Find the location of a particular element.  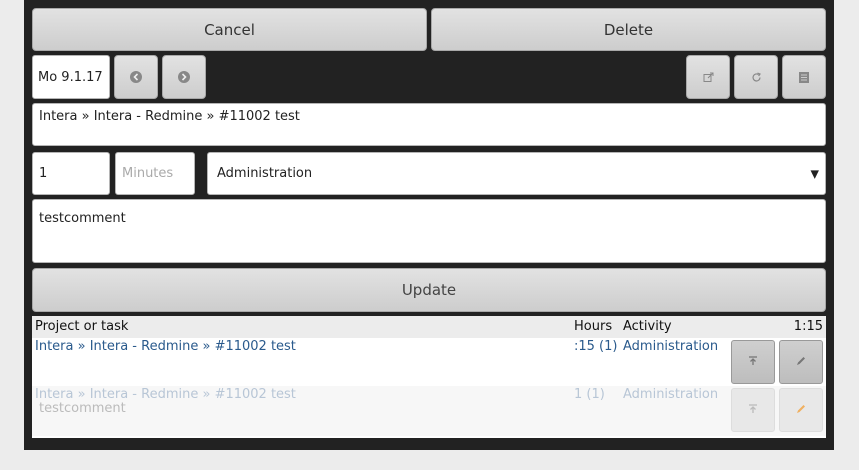

prev-day-button is located at coordinates (136, 77).